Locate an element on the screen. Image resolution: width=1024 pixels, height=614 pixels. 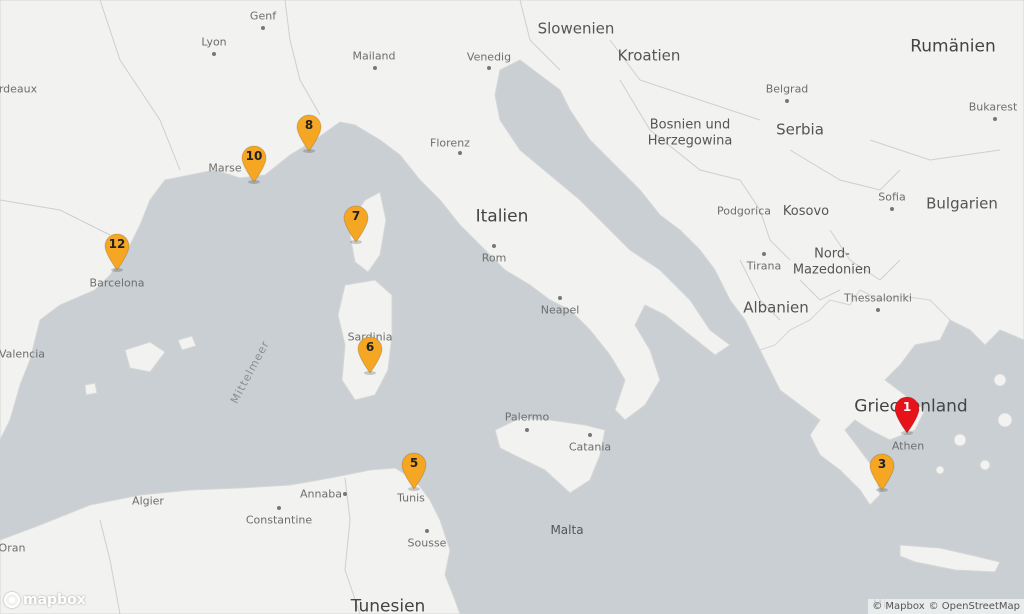
country-label-rumaenien: Rumänien is located at coordinates (953, 46).